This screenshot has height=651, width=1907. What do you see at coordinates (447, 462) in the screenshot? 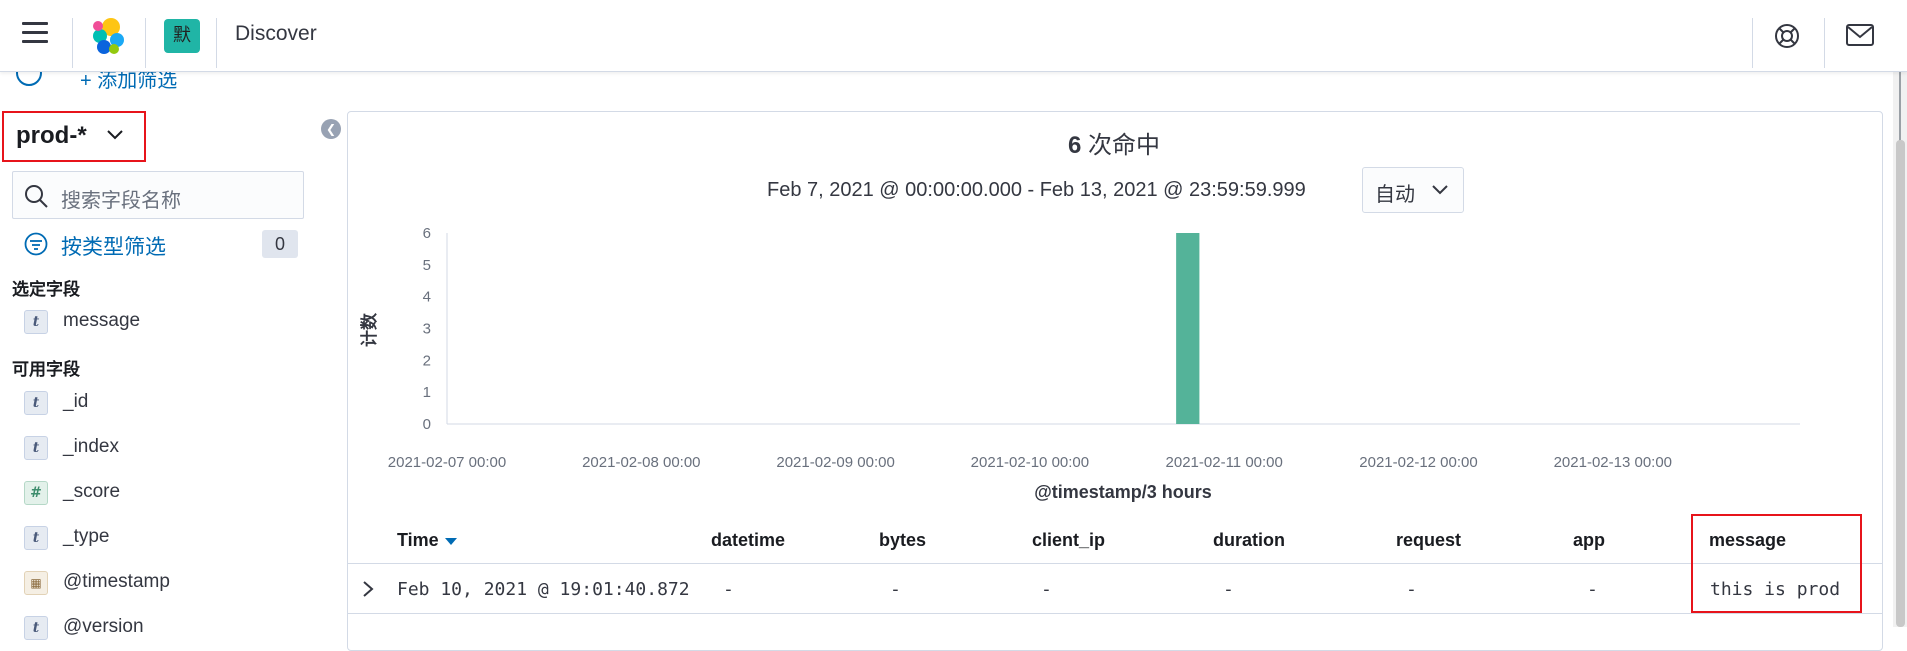
I see `x-tick-label: 2021-02-07 00:00` at bounding box center [447, 462].